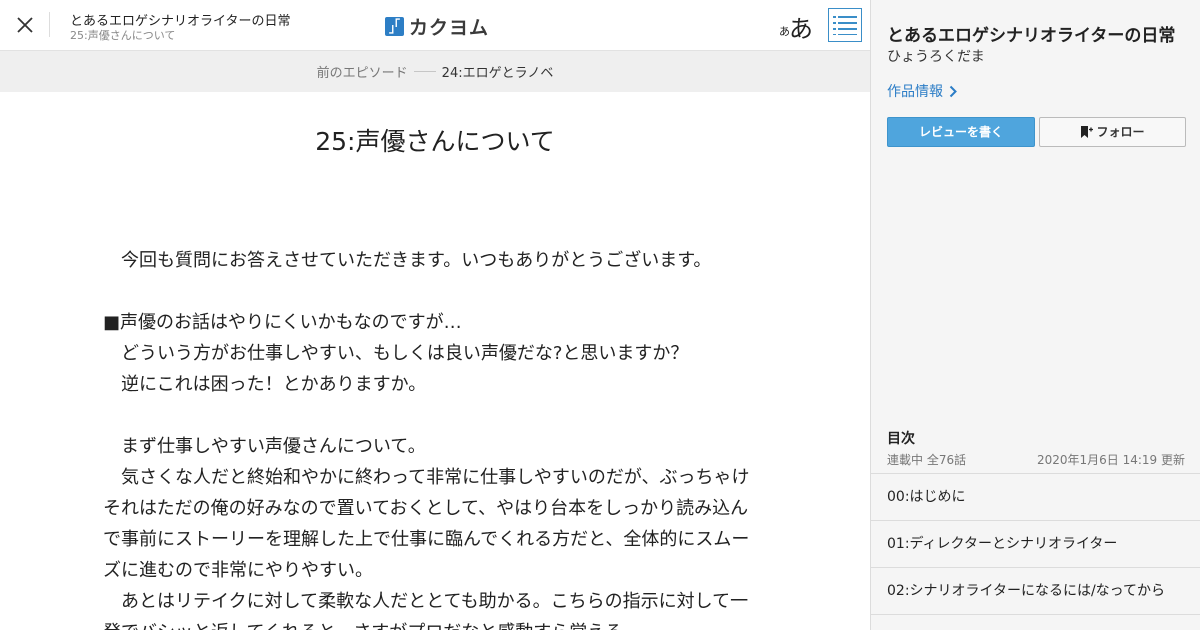  I want to click on close-icon, so click(25, 25).